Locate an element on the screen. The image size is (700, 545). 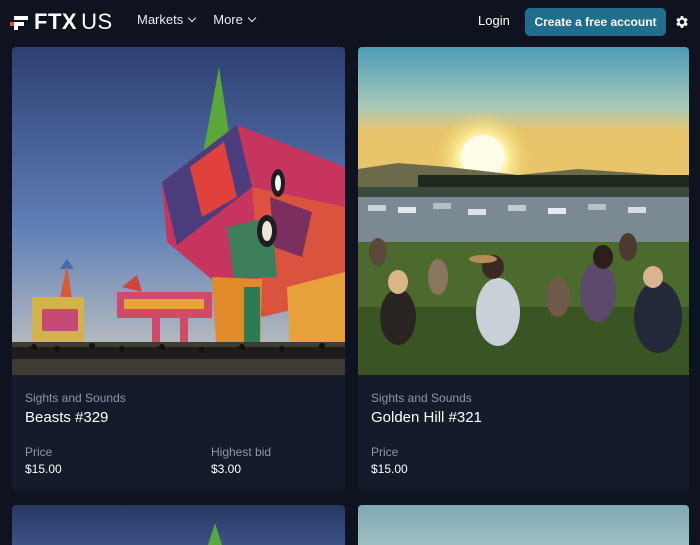
logo-suffix: US is located at coordinates (97, 21).